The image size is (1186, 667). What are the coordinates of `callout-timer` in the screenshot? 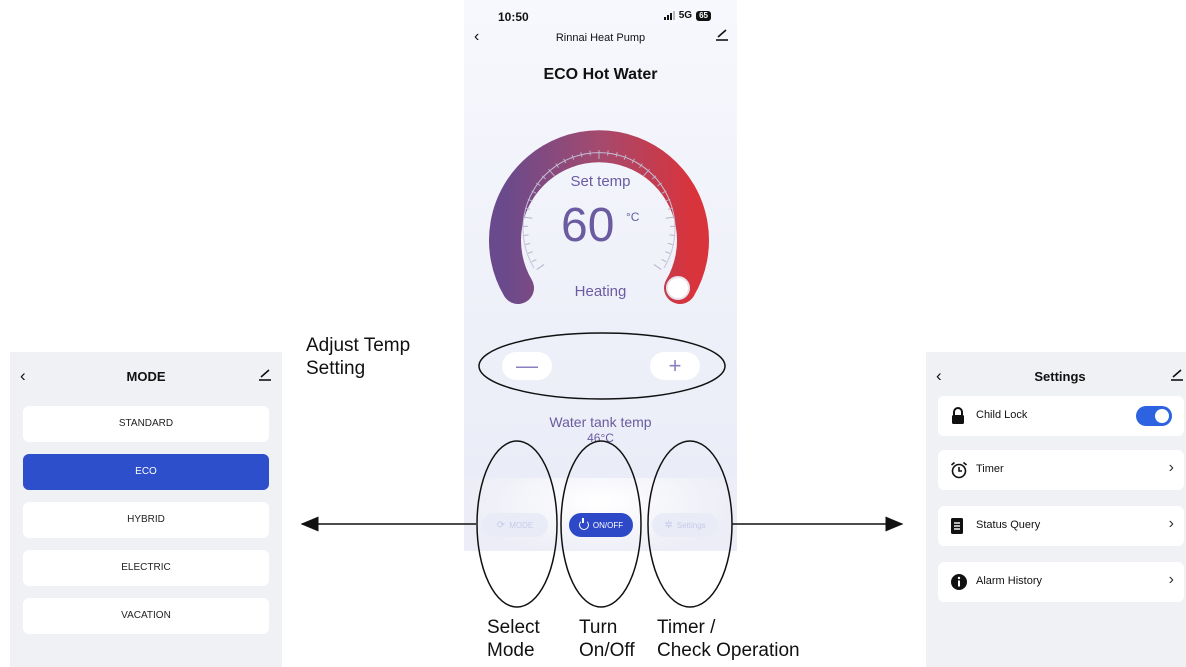 It's located at (690, 524).